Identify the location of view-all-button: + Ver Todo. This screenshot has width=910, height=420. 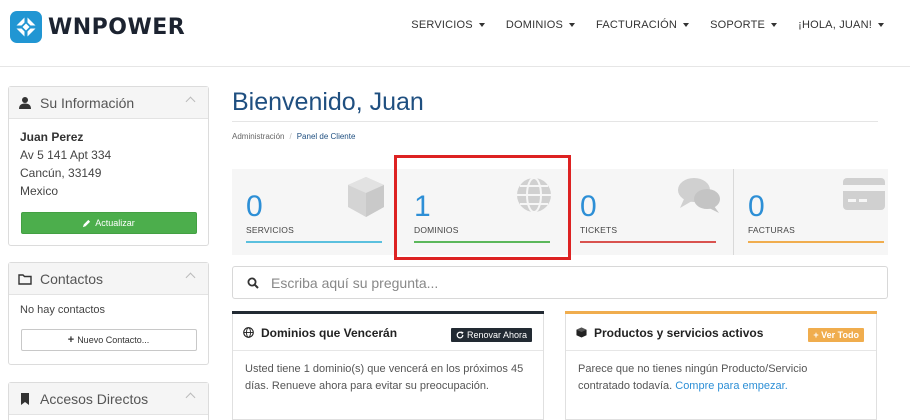
(836, 335).